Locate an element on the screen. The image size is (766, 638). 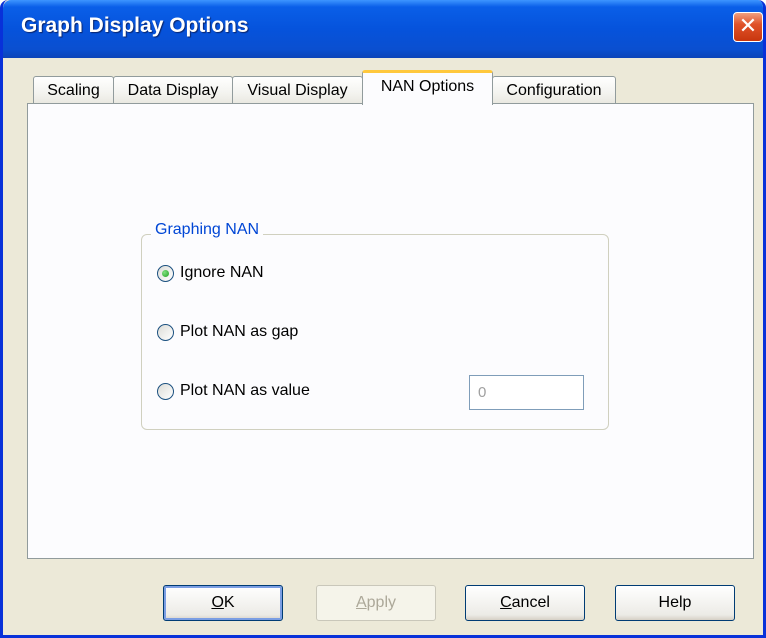
plot-nan-as-value-label: Plot NAN as value is located at coordinates (245, 391).